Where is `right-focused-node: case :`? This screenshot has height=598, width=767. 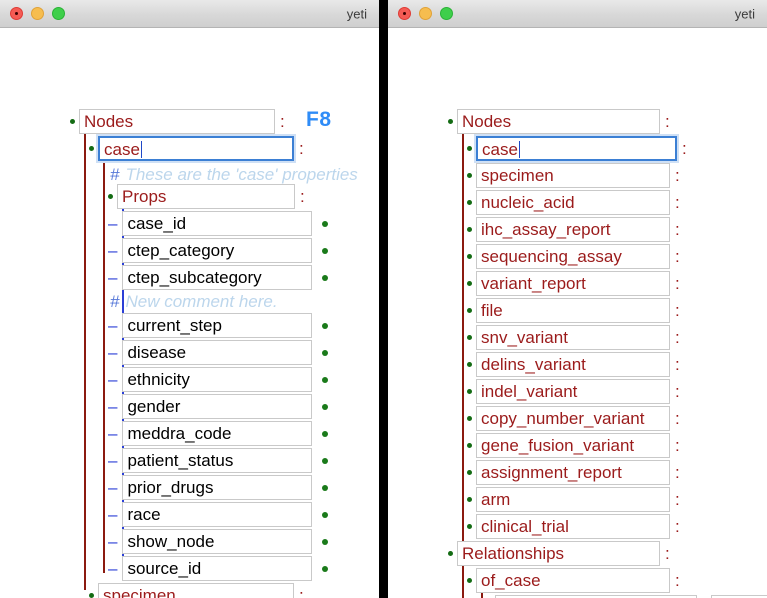
right-focused-node: case : is located at coordinates (577, 148).